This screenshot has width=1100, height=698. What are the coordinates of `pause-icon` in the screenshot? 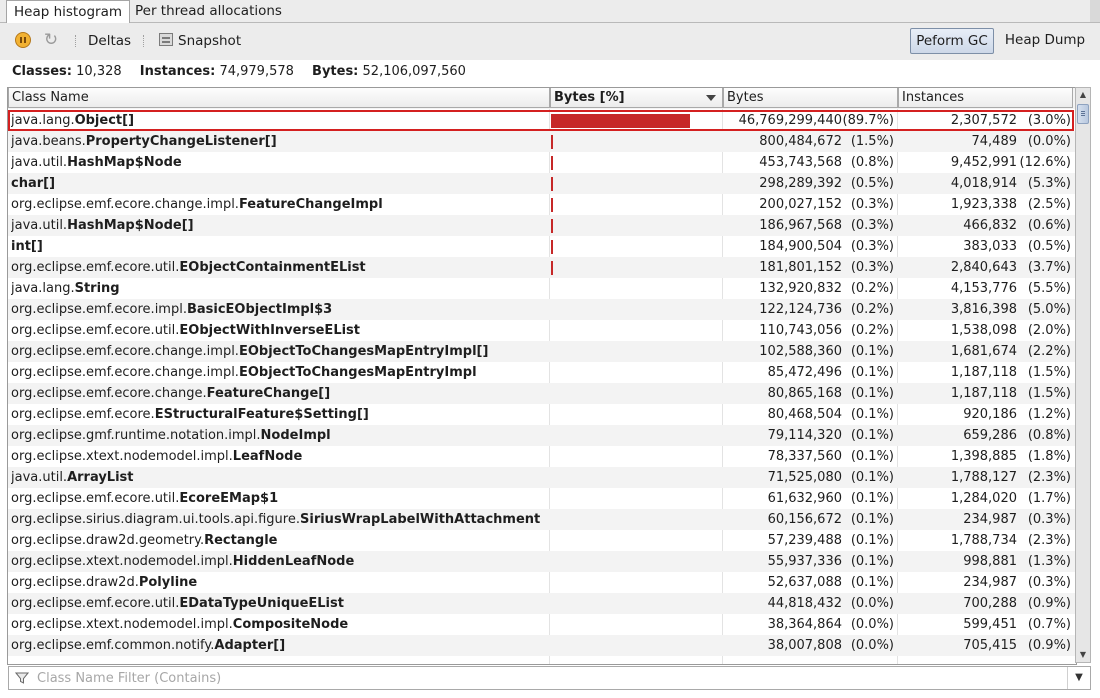 It's located at (23, 40).